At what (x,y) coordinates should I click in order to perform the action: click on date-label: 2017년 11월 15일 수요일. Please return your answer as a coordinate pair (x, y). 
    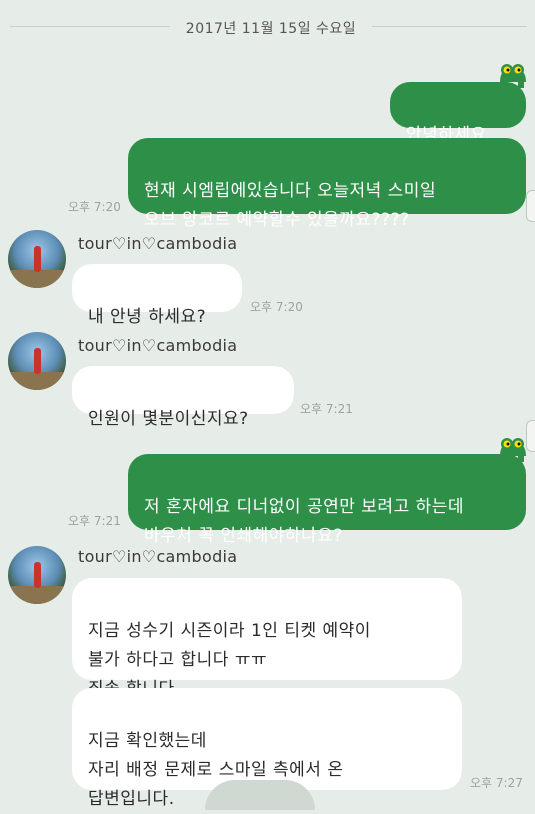
    Looking at the image, I should click on (271, 29).